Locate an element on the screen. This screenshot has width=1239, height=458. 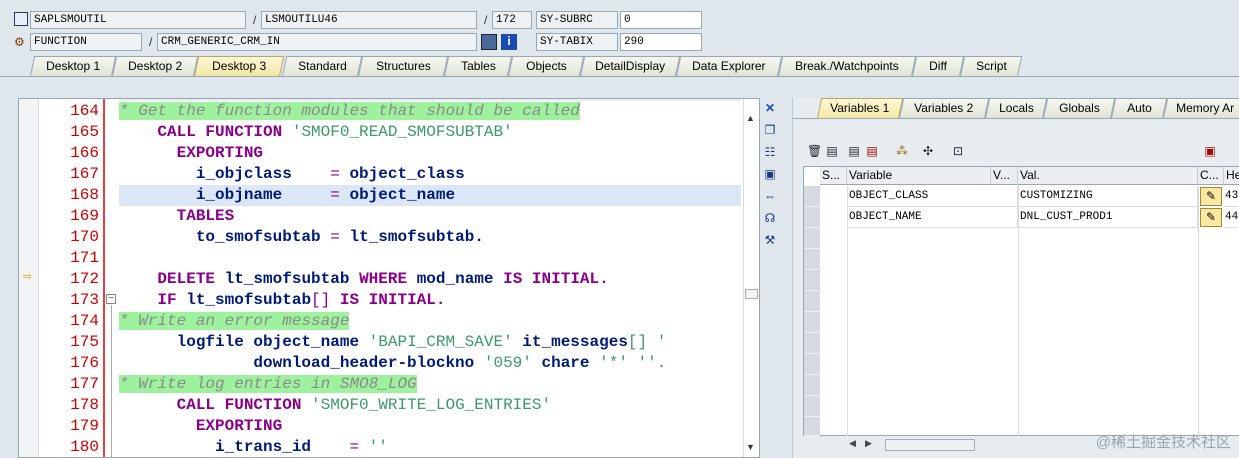
code-line-166: EXPORTING is located at coordinates (430, 153).